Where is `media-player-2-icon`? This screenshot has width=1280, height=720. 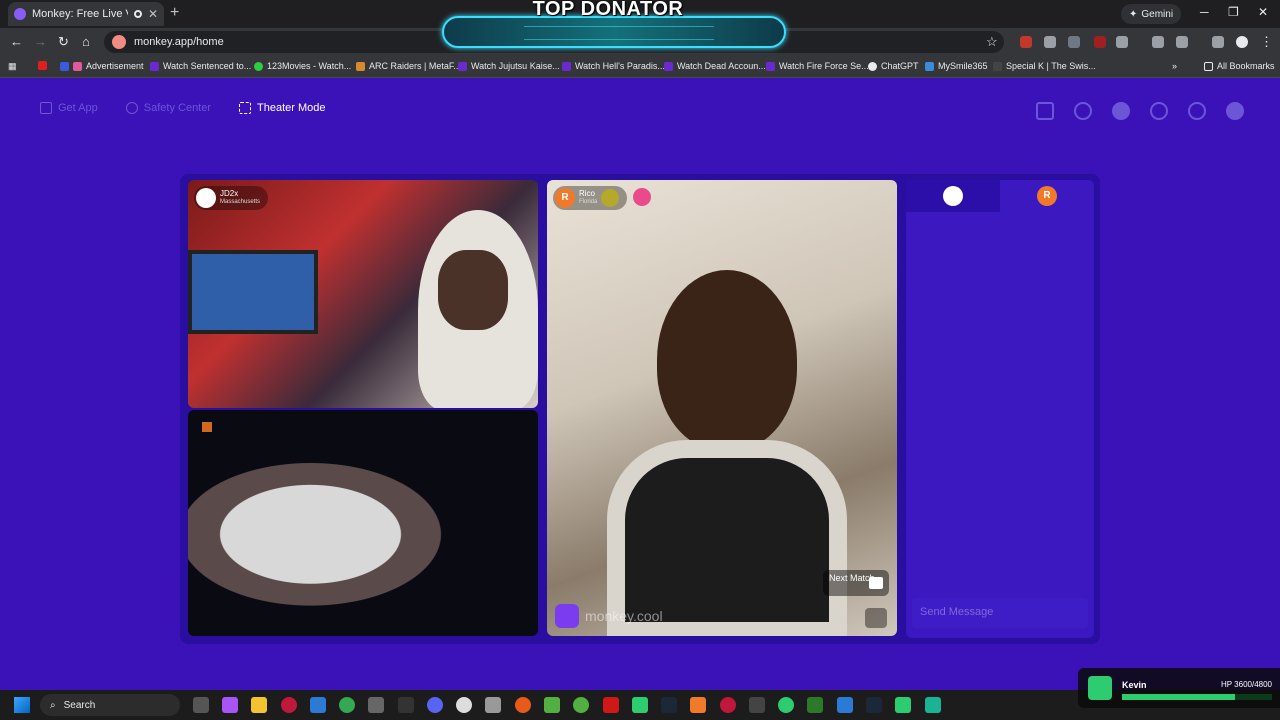
media-player-2-icon is located at coordinates (903, 705).